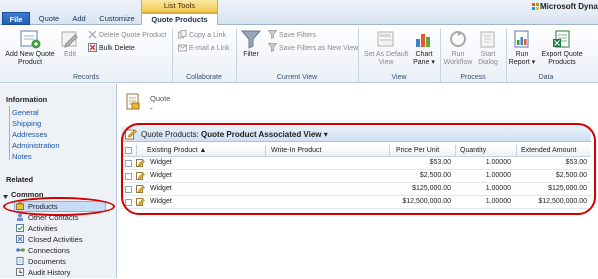 The height and width of the screenshot is (279, 598). What do you see at coordinates (207, 35) in the screenshot?
I see `copy-link-label: Copy a Link` at bounding box center [207, 35].